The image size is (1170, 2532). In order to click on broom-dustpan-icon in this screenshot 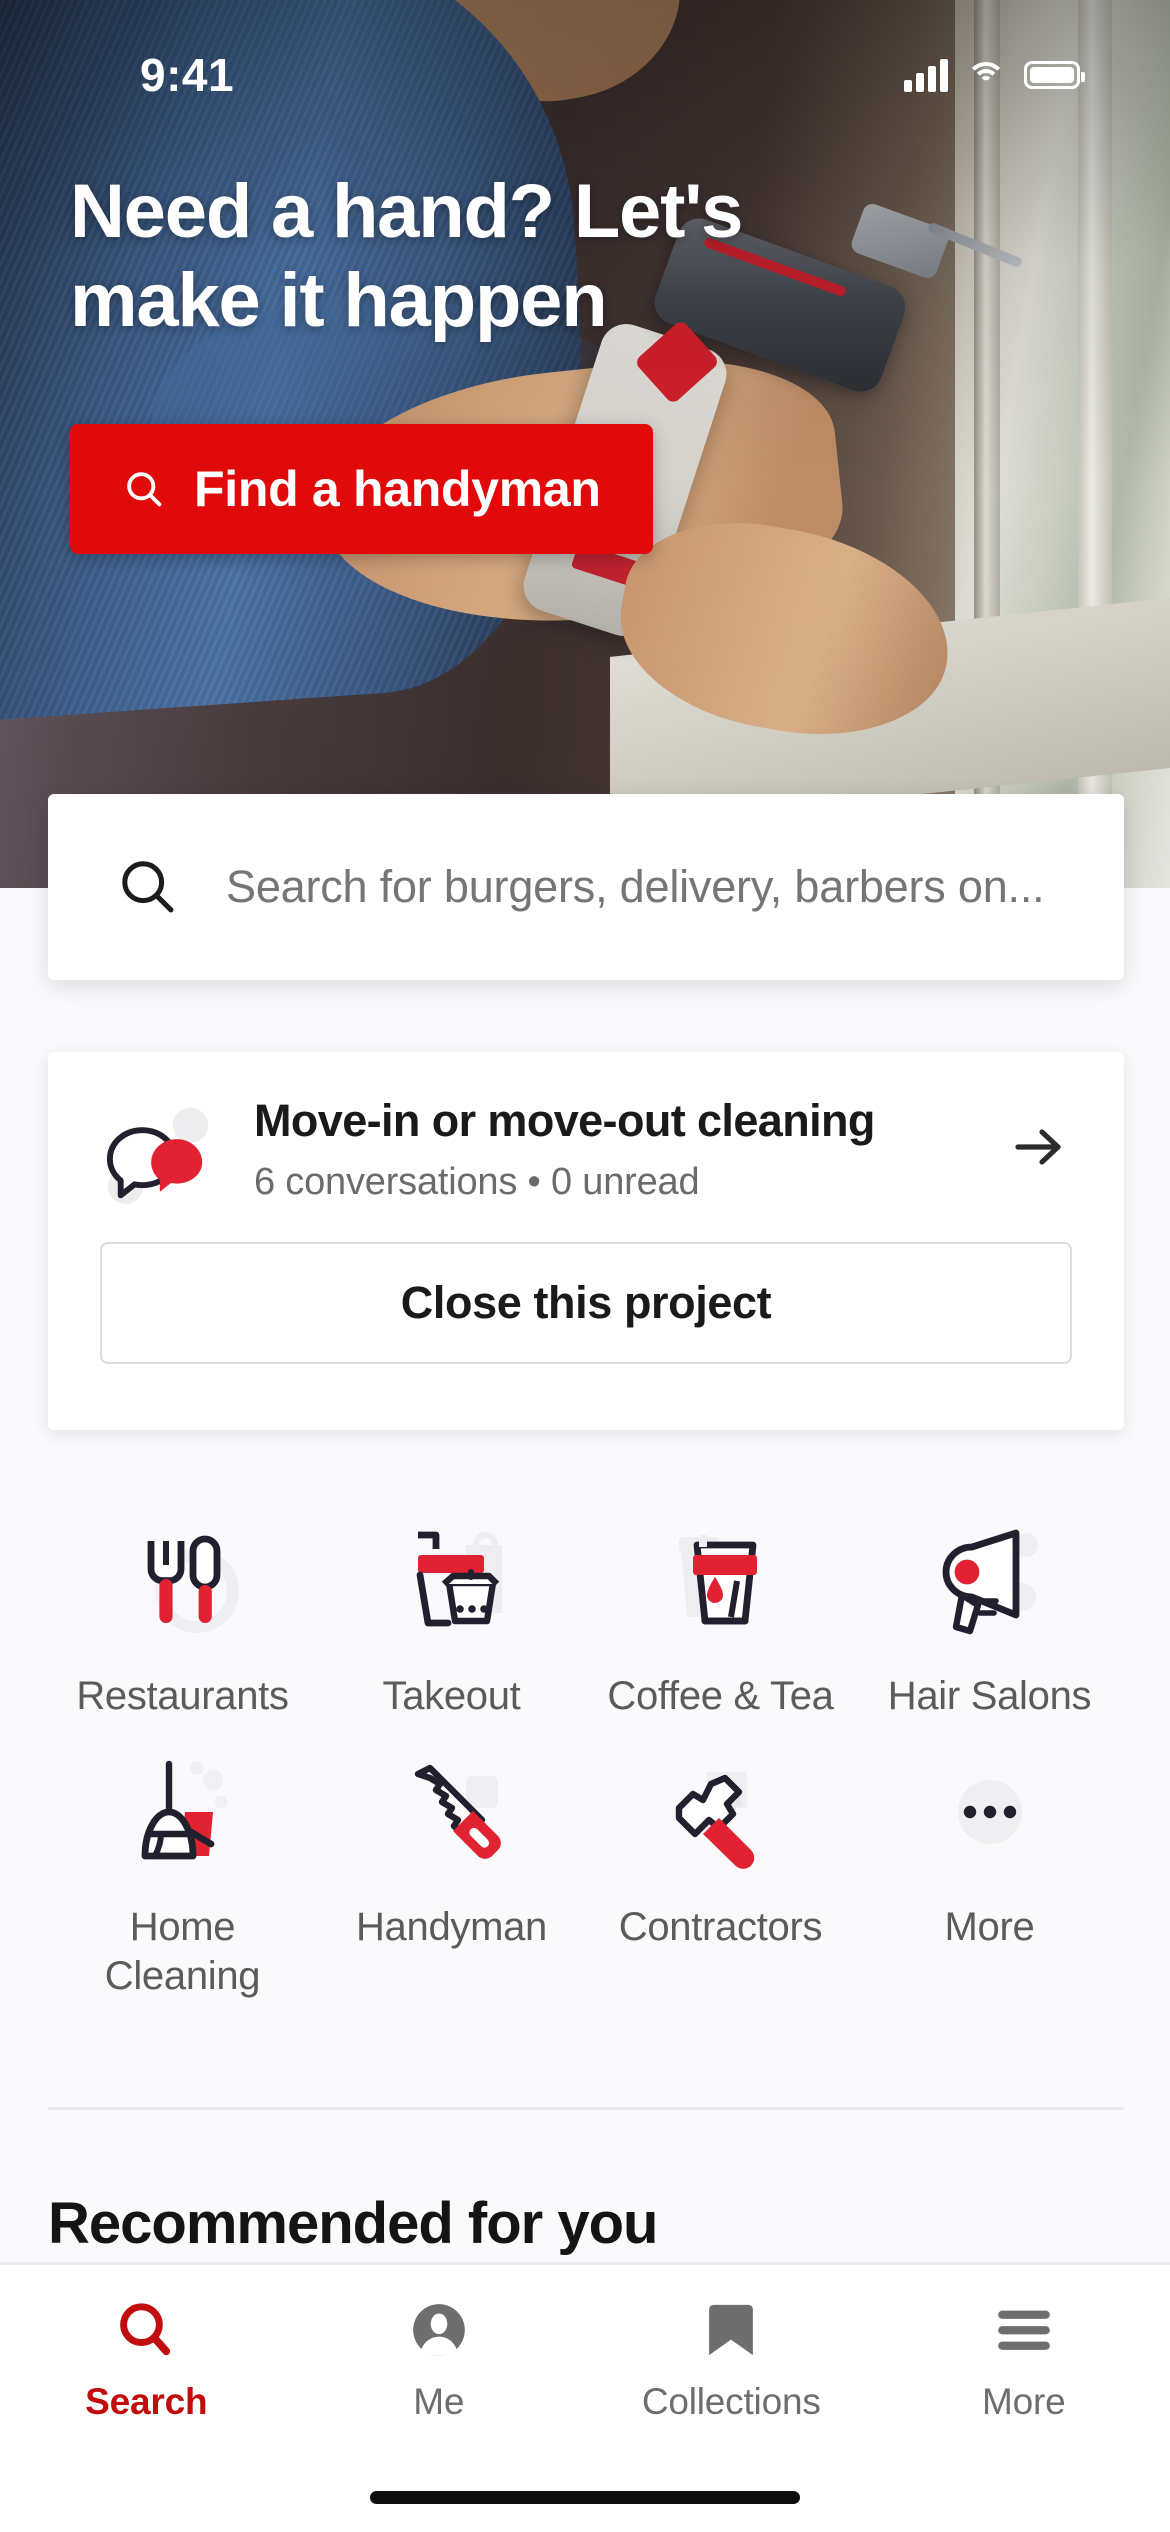, I will do `click(183, 1818)`.